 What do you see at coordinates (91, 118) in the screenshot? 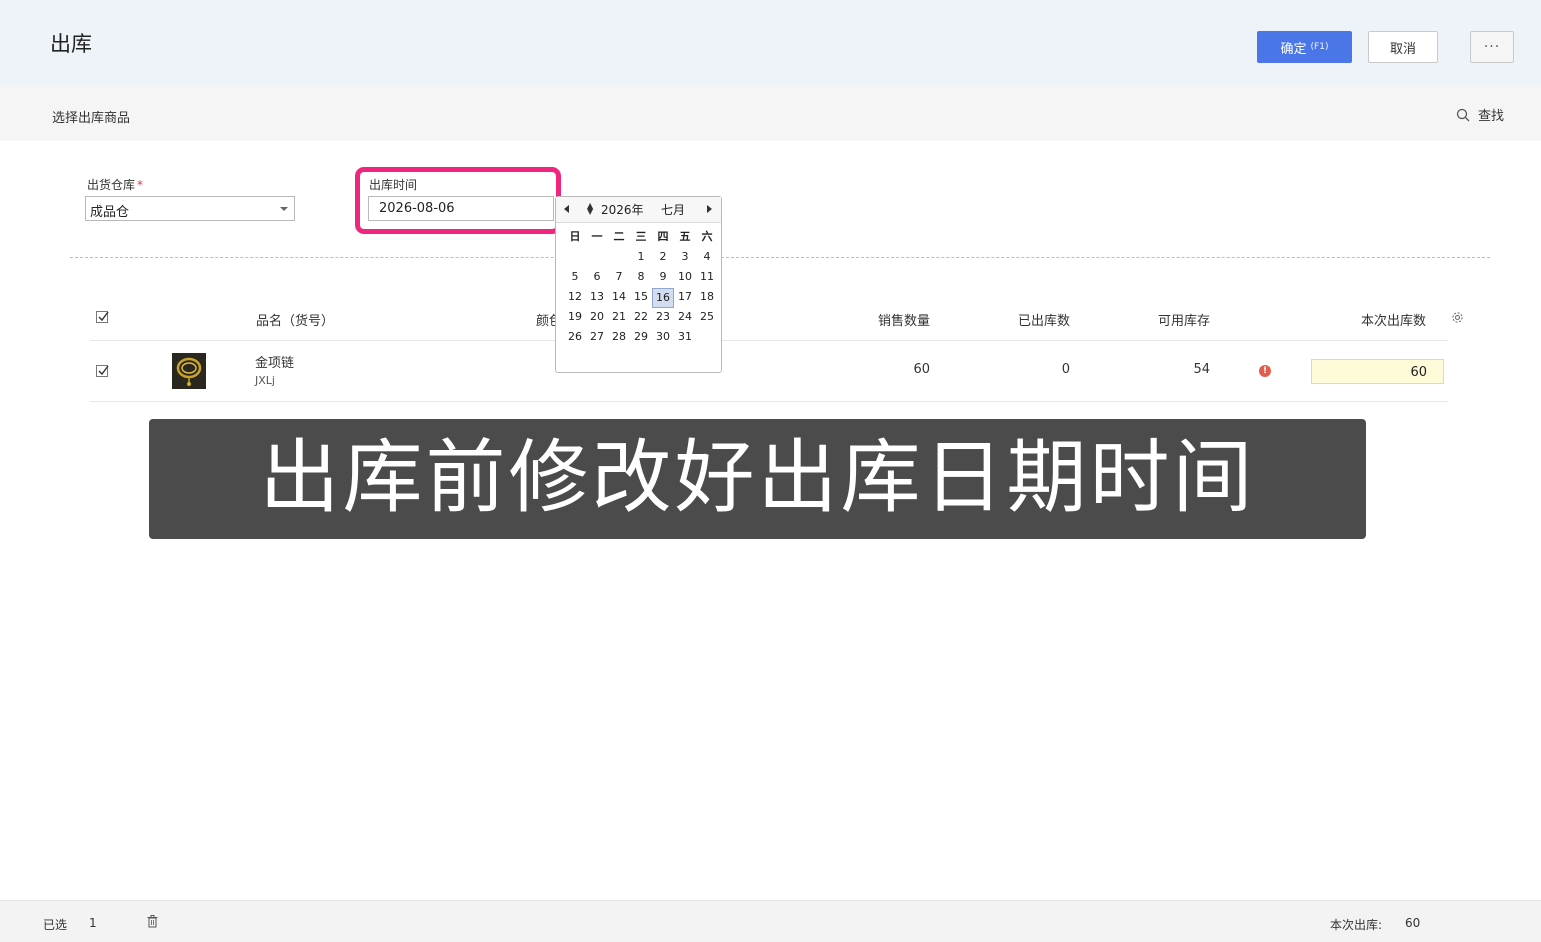
I see `section-title: 选择出库商品` at bounding box center [91, 118].